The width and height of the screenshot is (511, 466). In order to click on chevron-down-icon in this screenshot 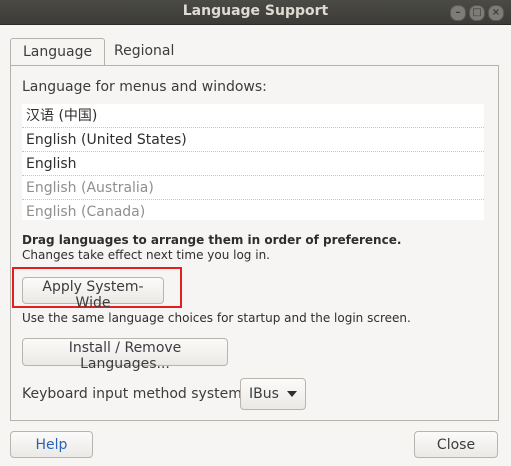, I will do `click(291, 394)`.